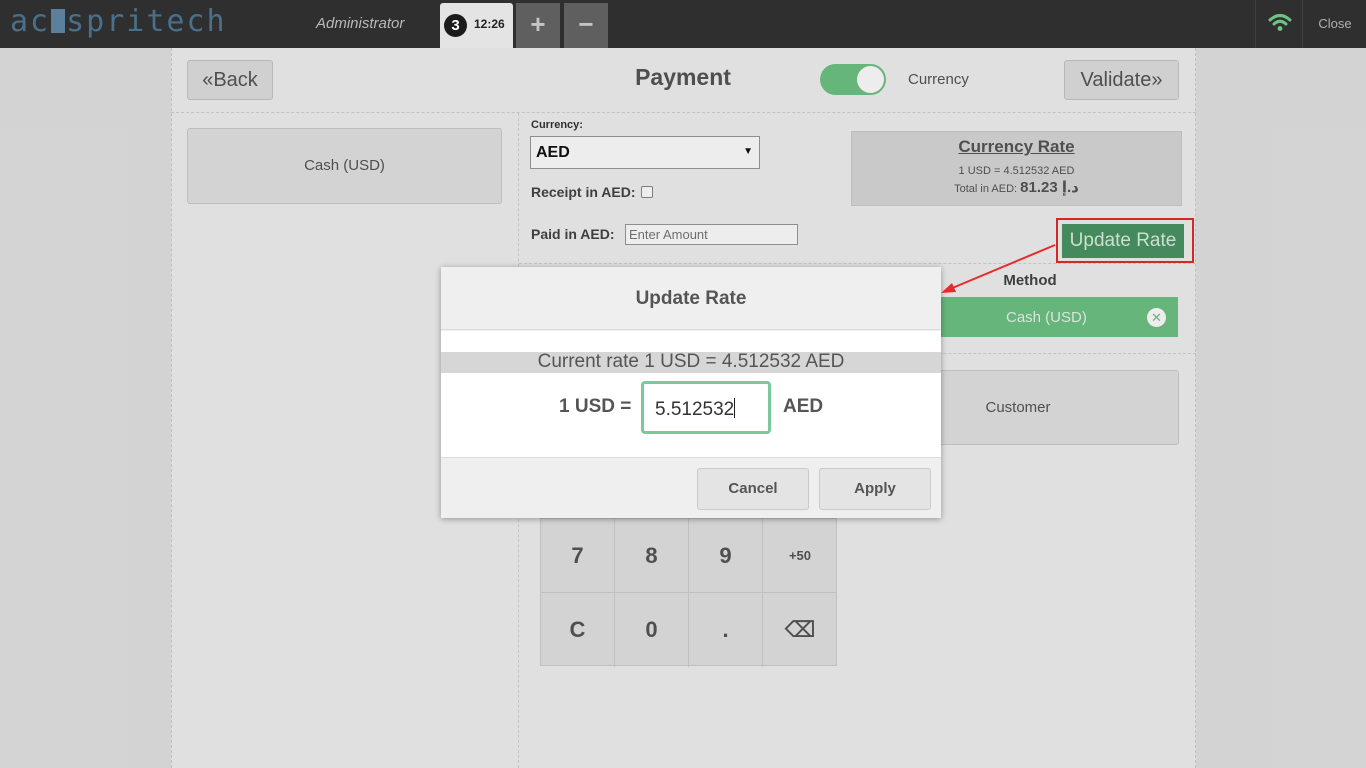  What do you see at coordinates (118, 21) in the screenshot?
I see `company-logo: ac spritech` at bounding box center [118, 21].